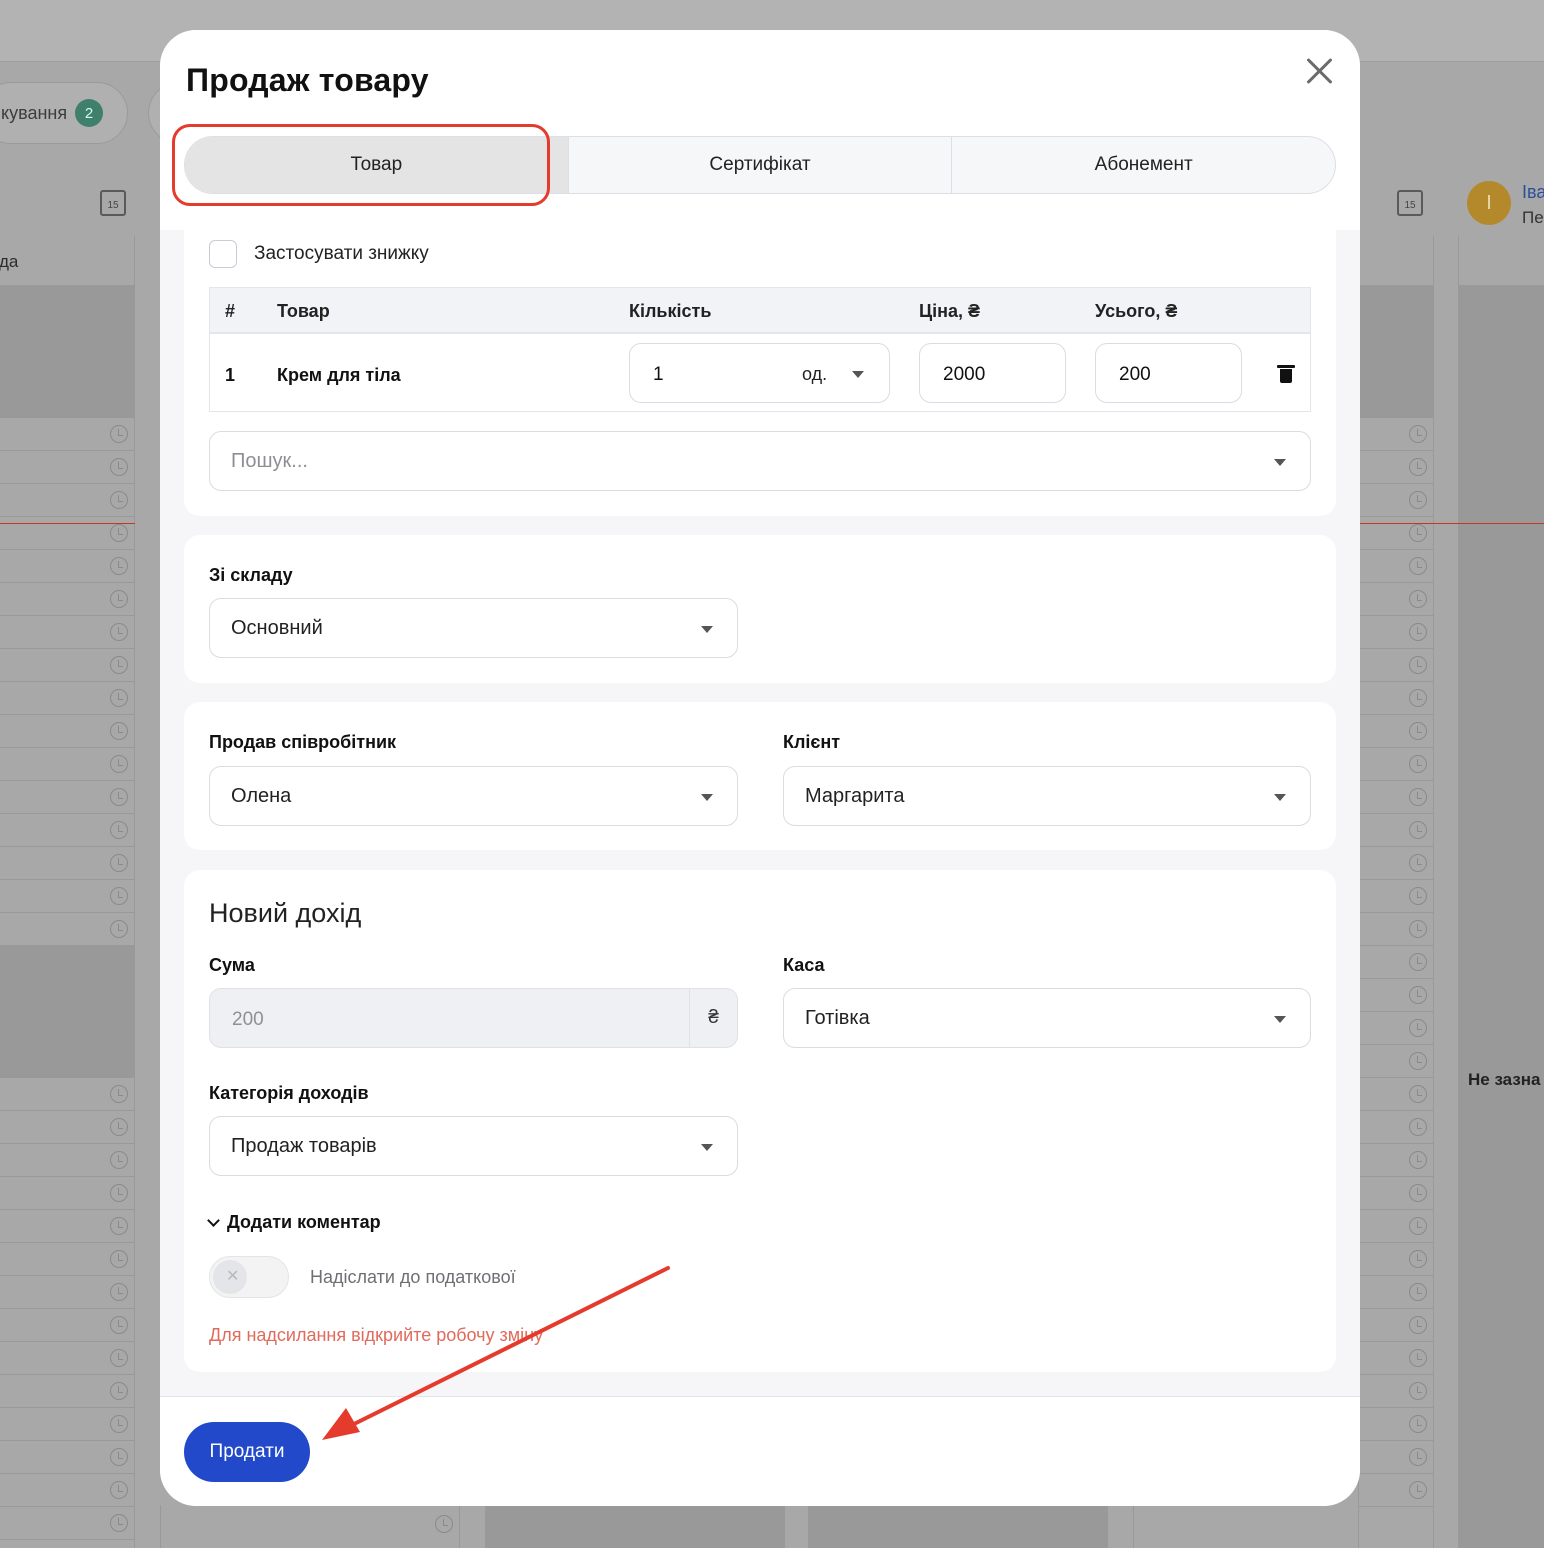 This screenshot has height=1548, width=1544. Describe the element at coordinates (759, 373) in the screenshot. I see `quantity-input: 1 од.` at that location.